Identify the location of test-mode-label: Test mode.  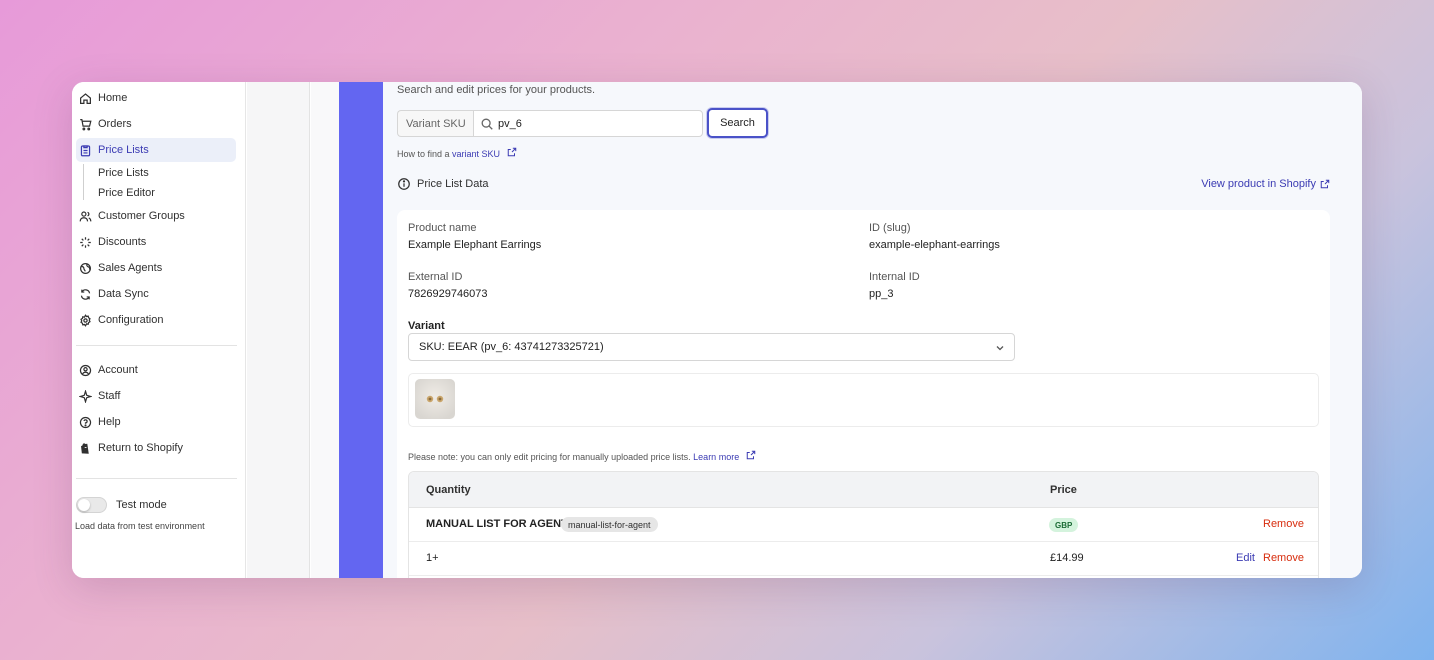
(141, 505).